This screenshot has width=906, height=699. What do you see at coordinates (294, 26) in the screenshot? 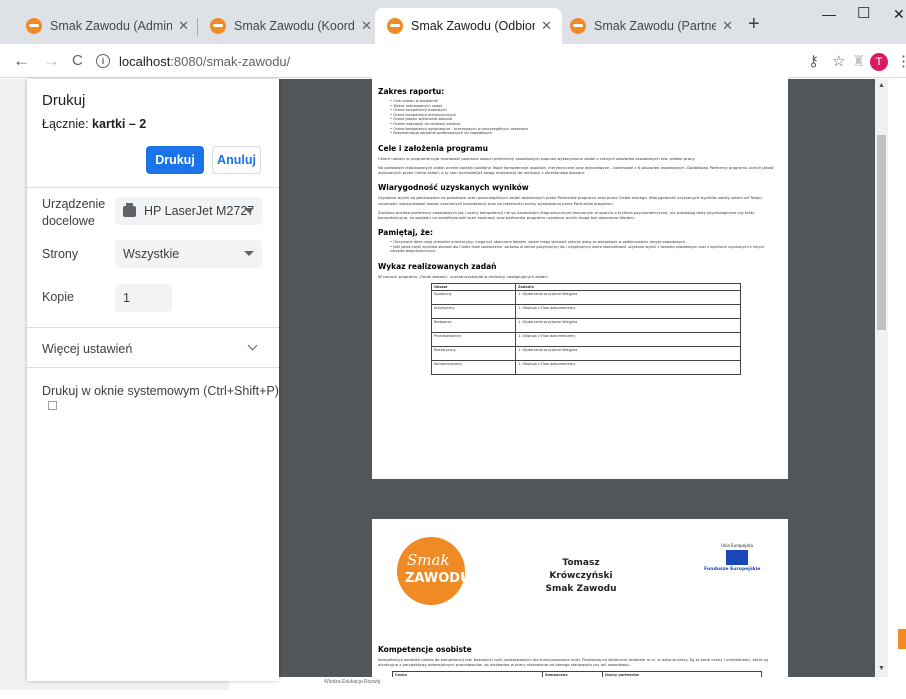
I see `tab-title: Smak Zawodu (Koordynator)` at bounding box center [294, 26].